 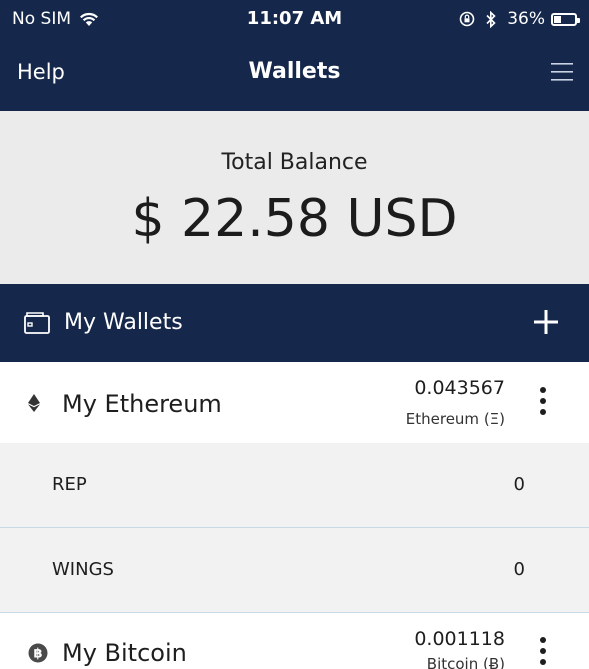 What do you see at coordinates (467, 19) in the screenshot?
I see `orientation-lock-icon` at bounding box center [467, 19].